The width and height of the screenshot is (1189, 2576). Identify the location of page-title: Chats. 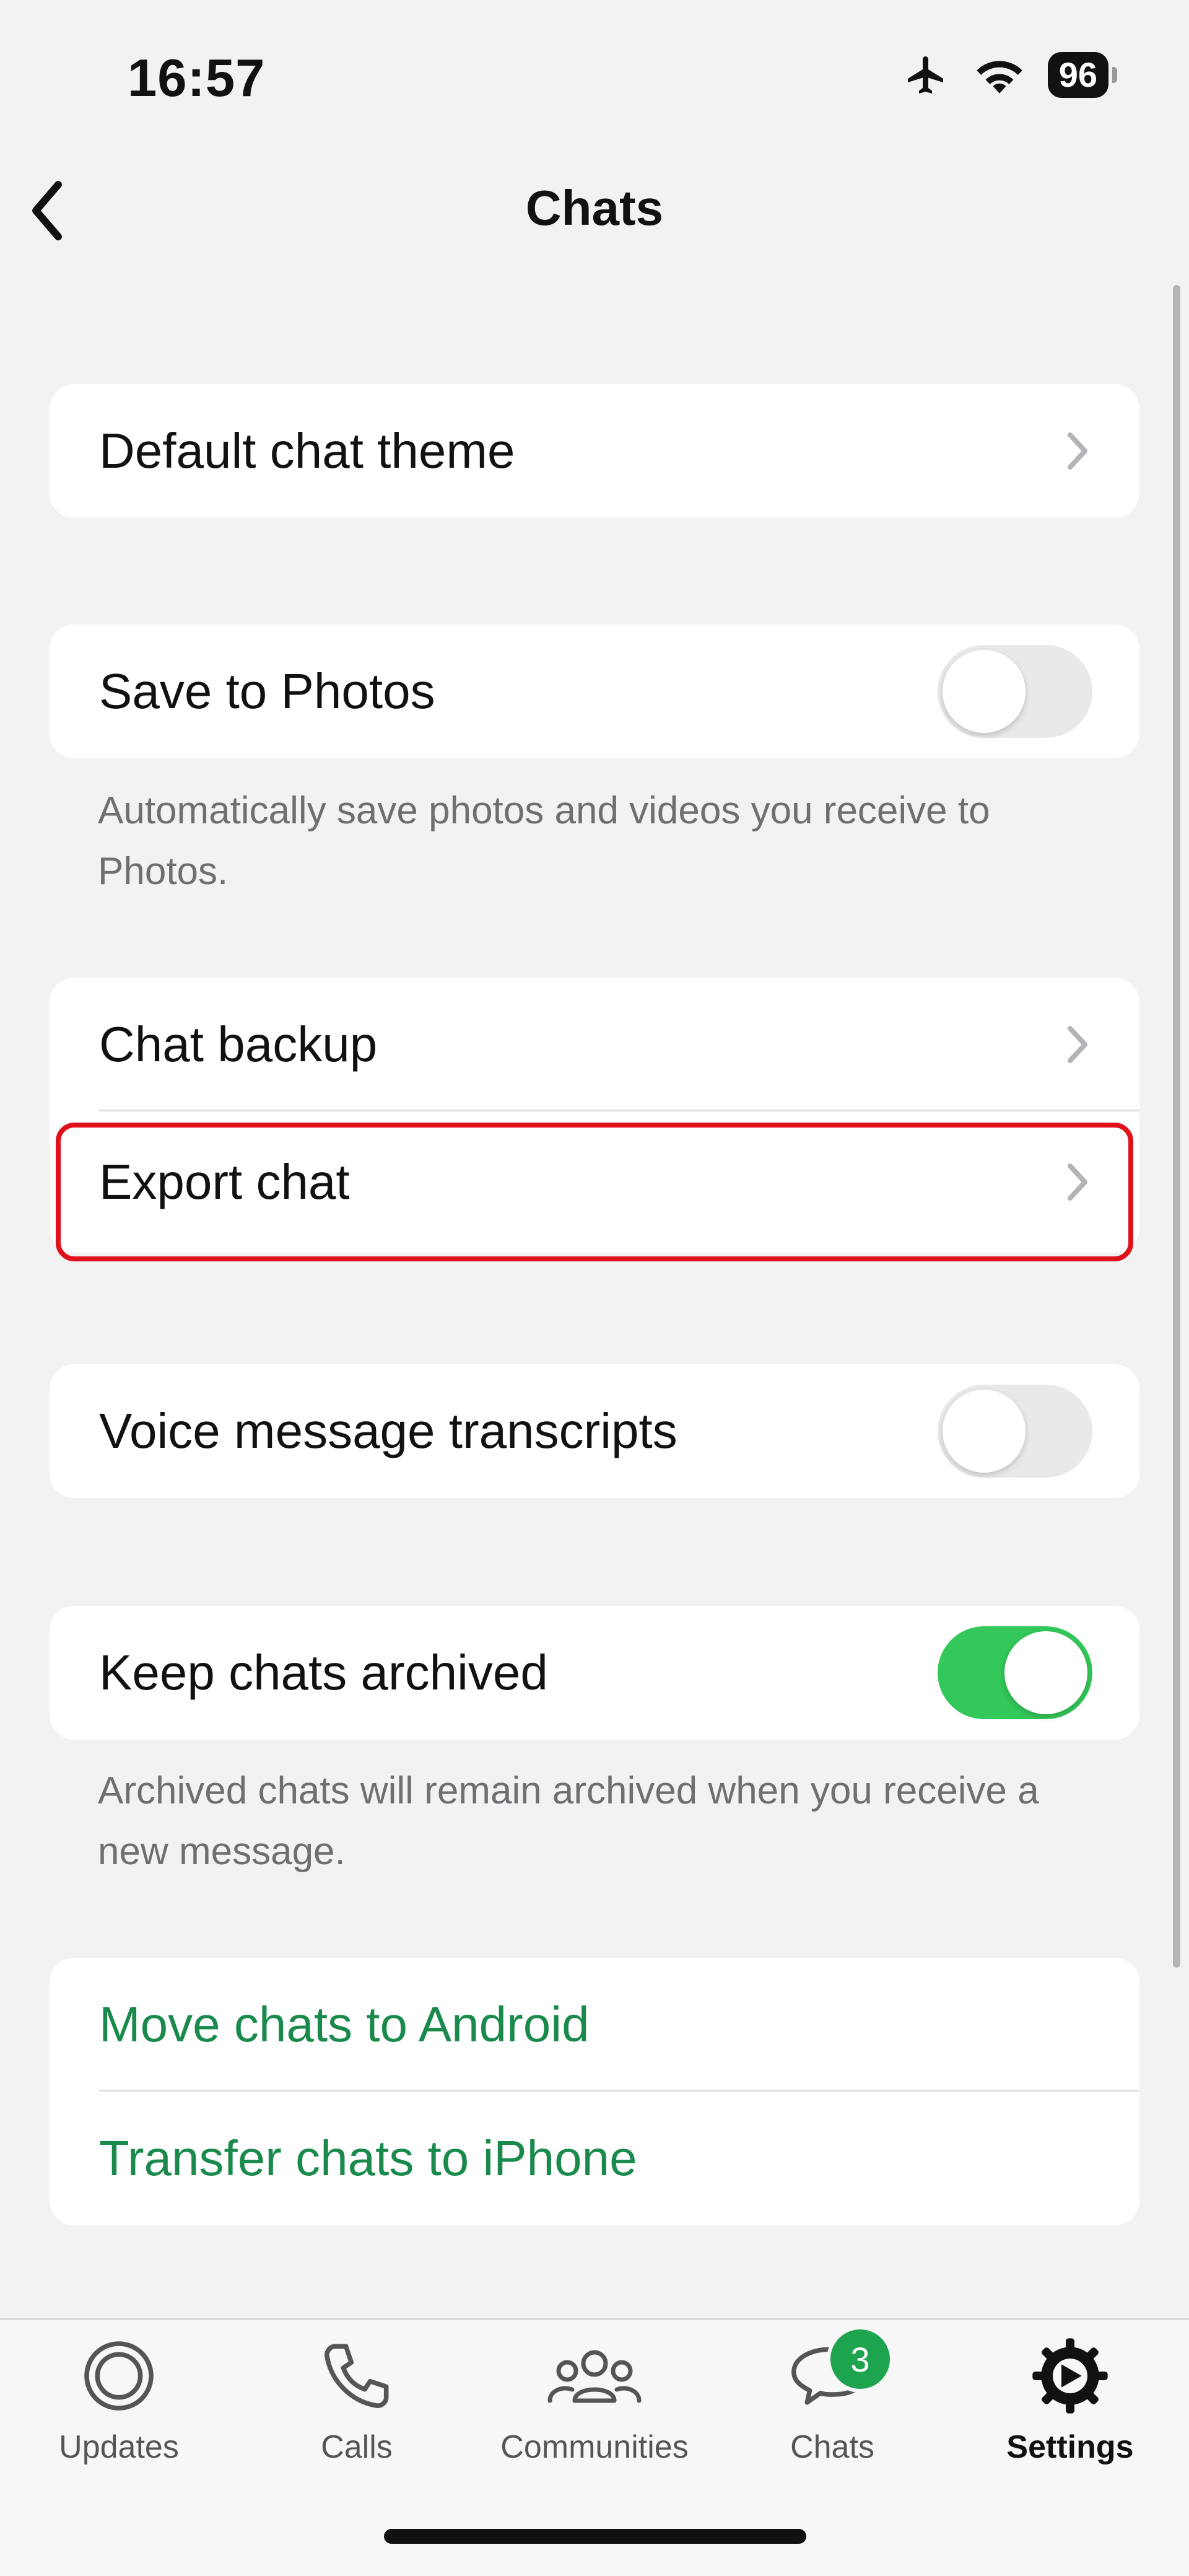
(594, 207).